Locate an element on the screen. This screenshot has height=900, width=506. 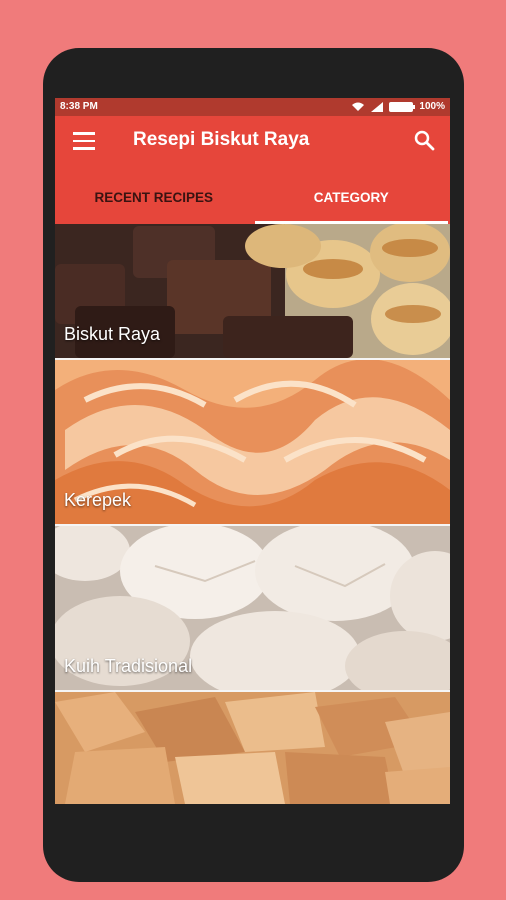
search-icon is located at coordinates (424, 140).